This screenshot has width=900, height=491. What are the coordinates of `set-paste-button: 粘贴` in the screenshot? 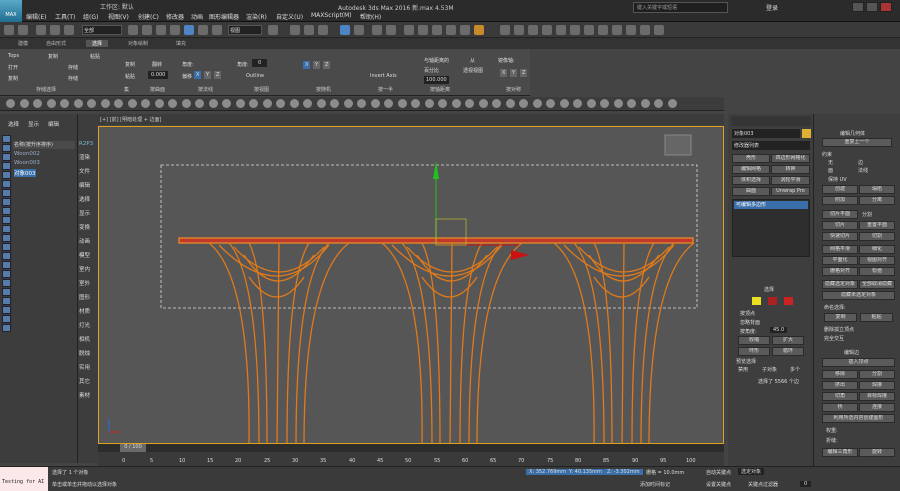 It's located at (130, 76).